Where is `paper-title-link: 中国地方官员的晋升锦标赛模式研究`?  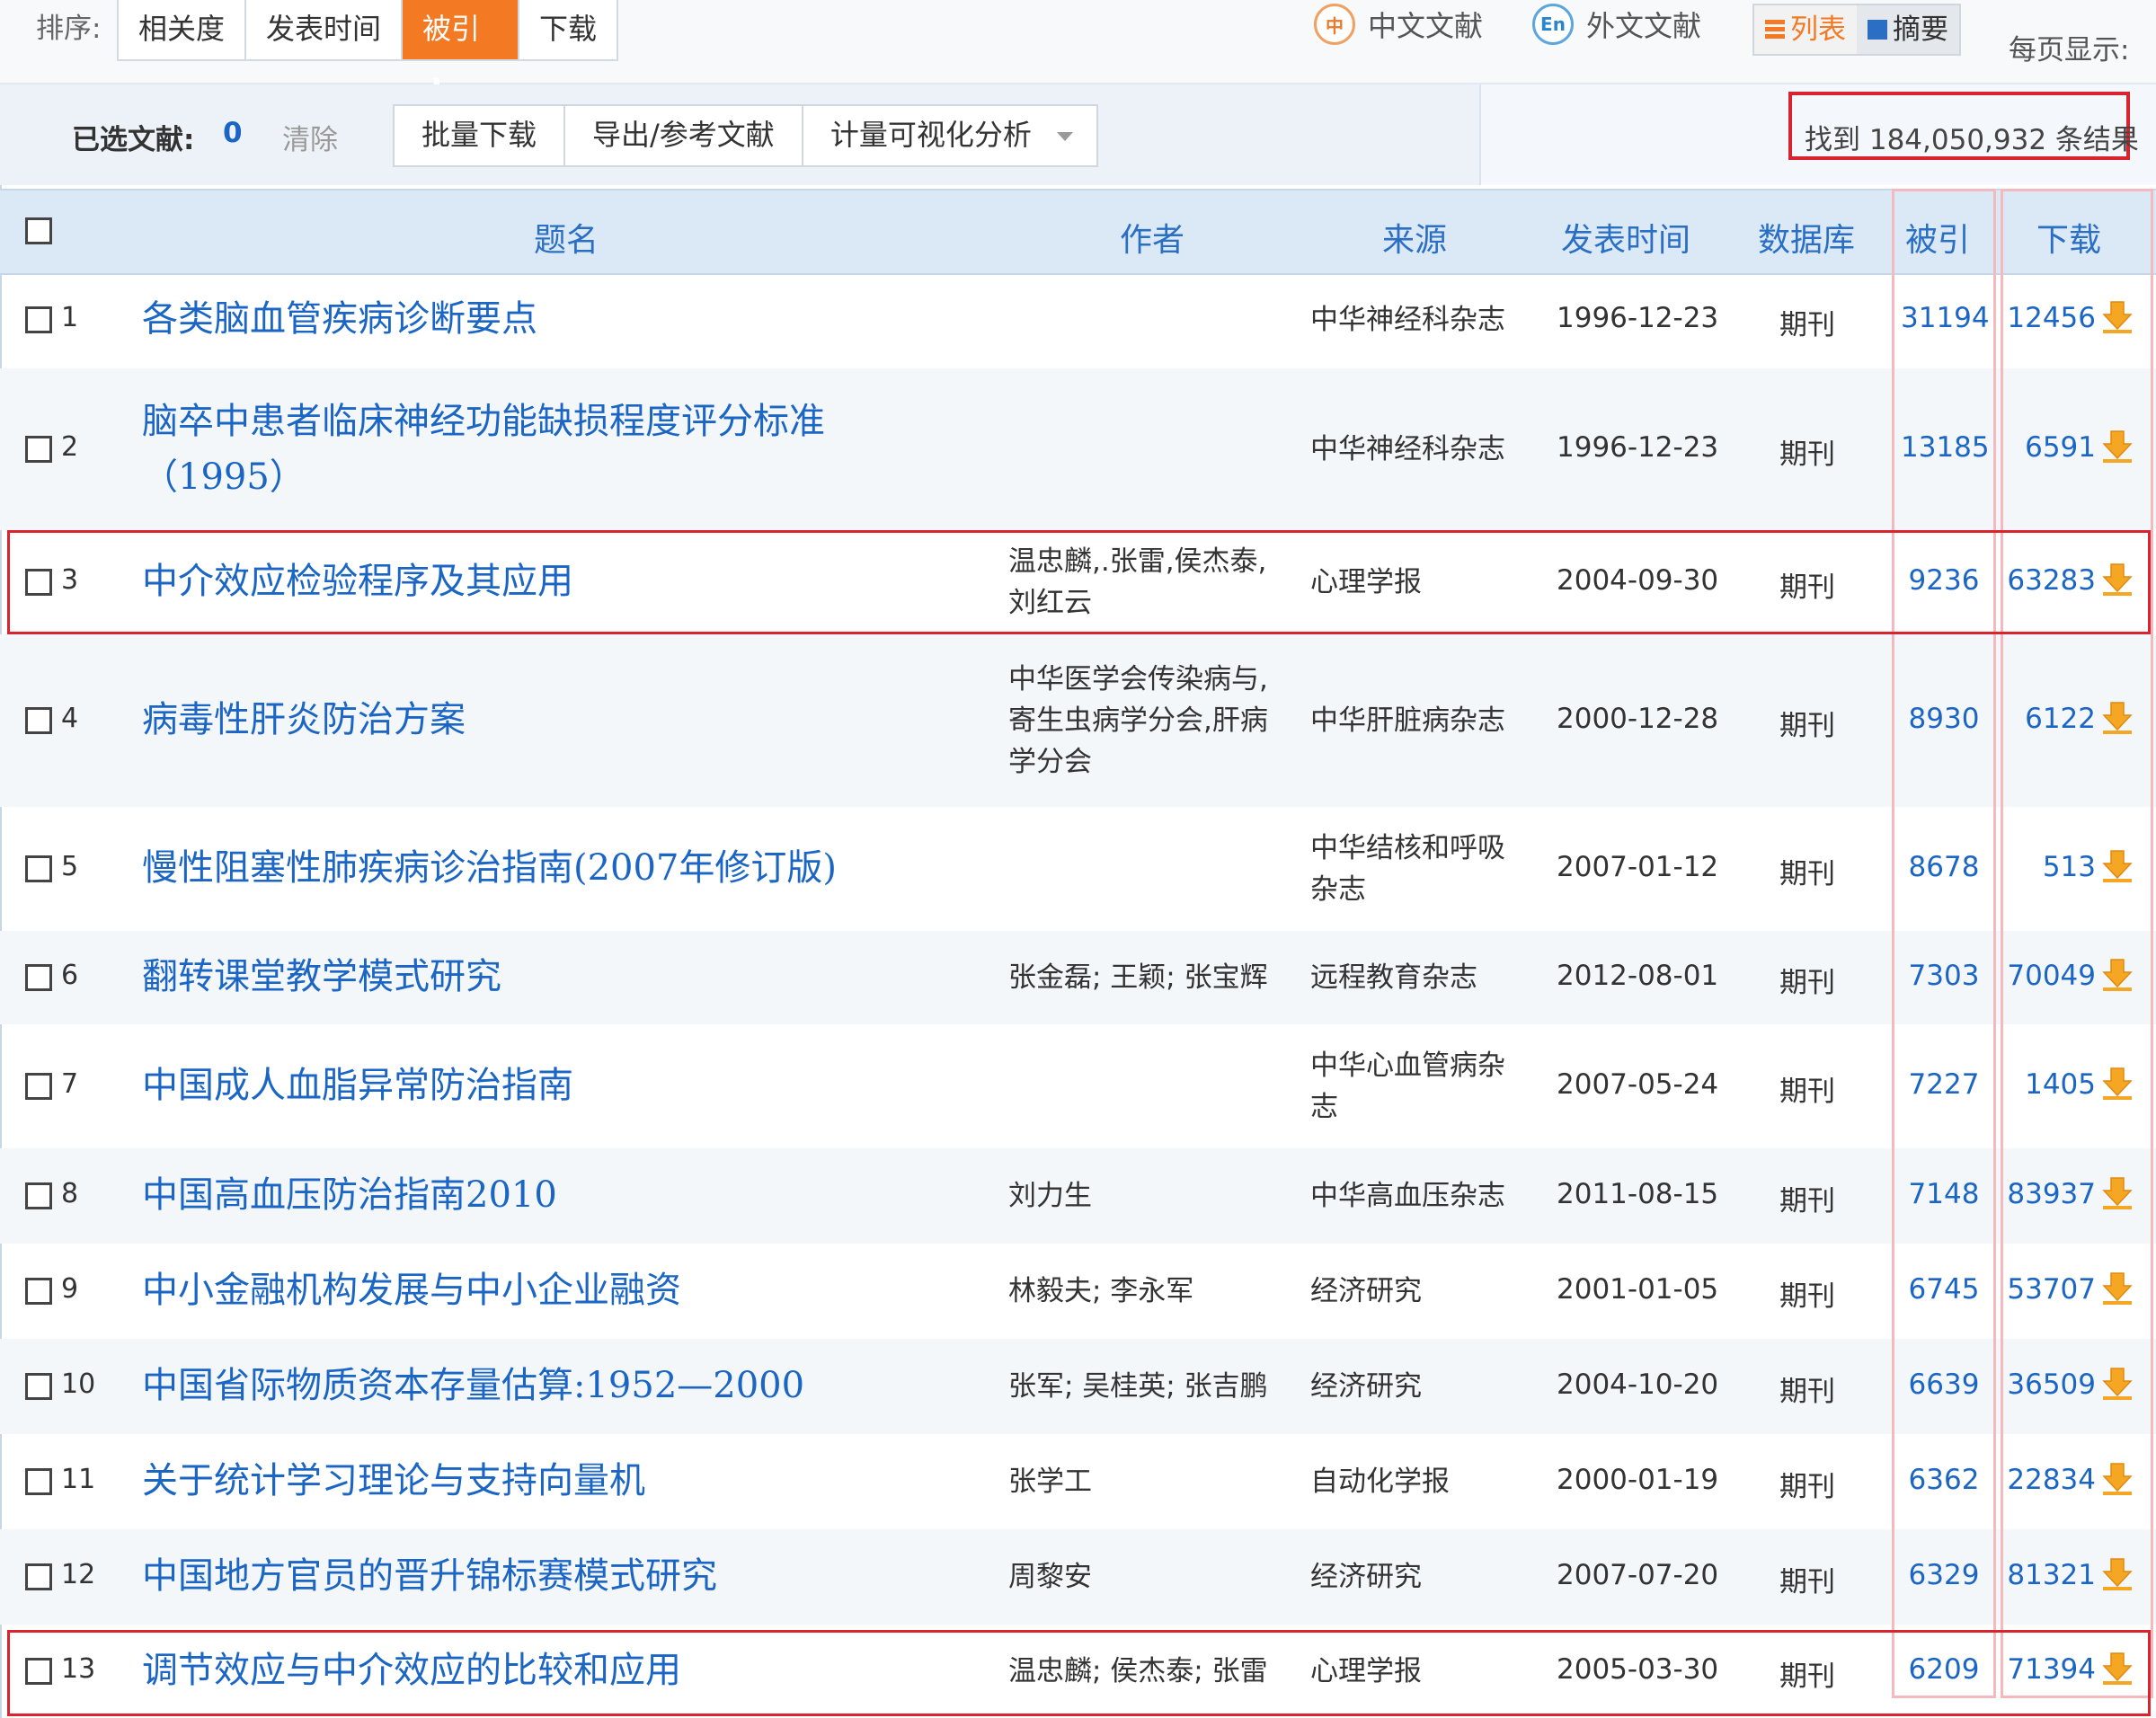 paper-title-link: 中国地方官员的晋升锦标赛模式研究 is located at coordinates (430, 1576).